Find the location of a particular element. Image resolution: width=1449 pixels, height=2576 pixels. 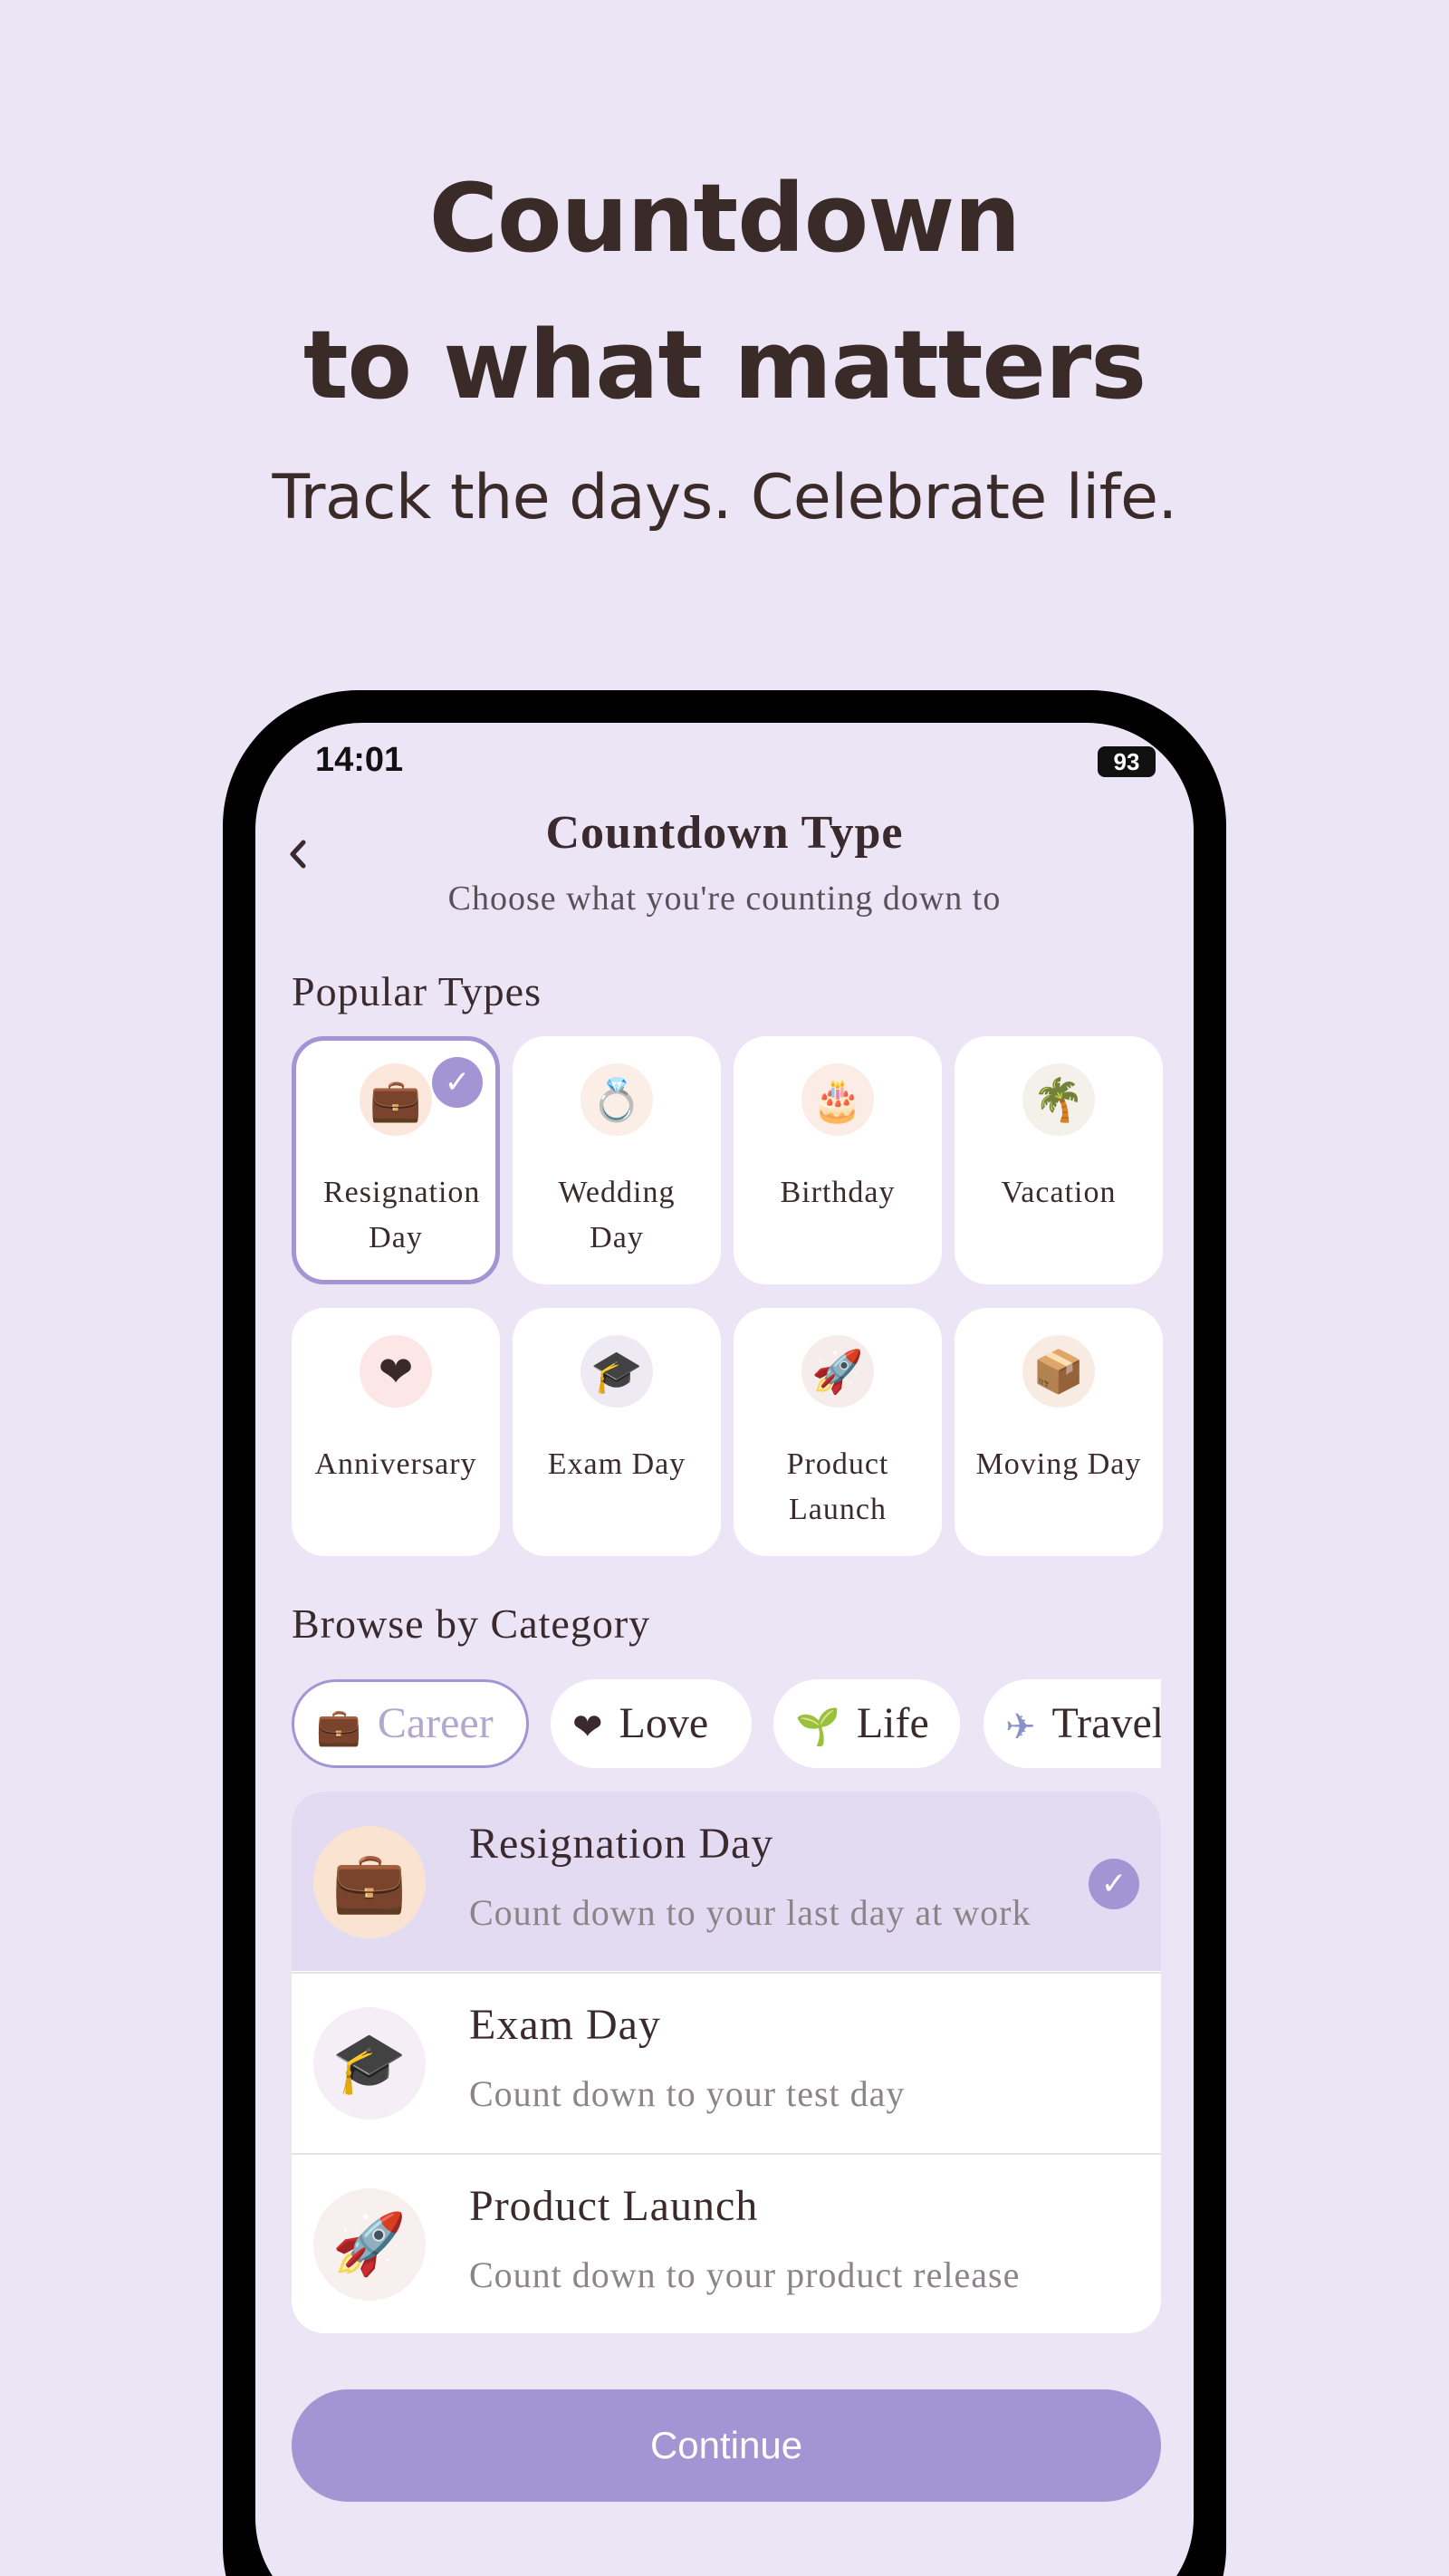

continue-button: Continue is located at coordinates (726, 2445).